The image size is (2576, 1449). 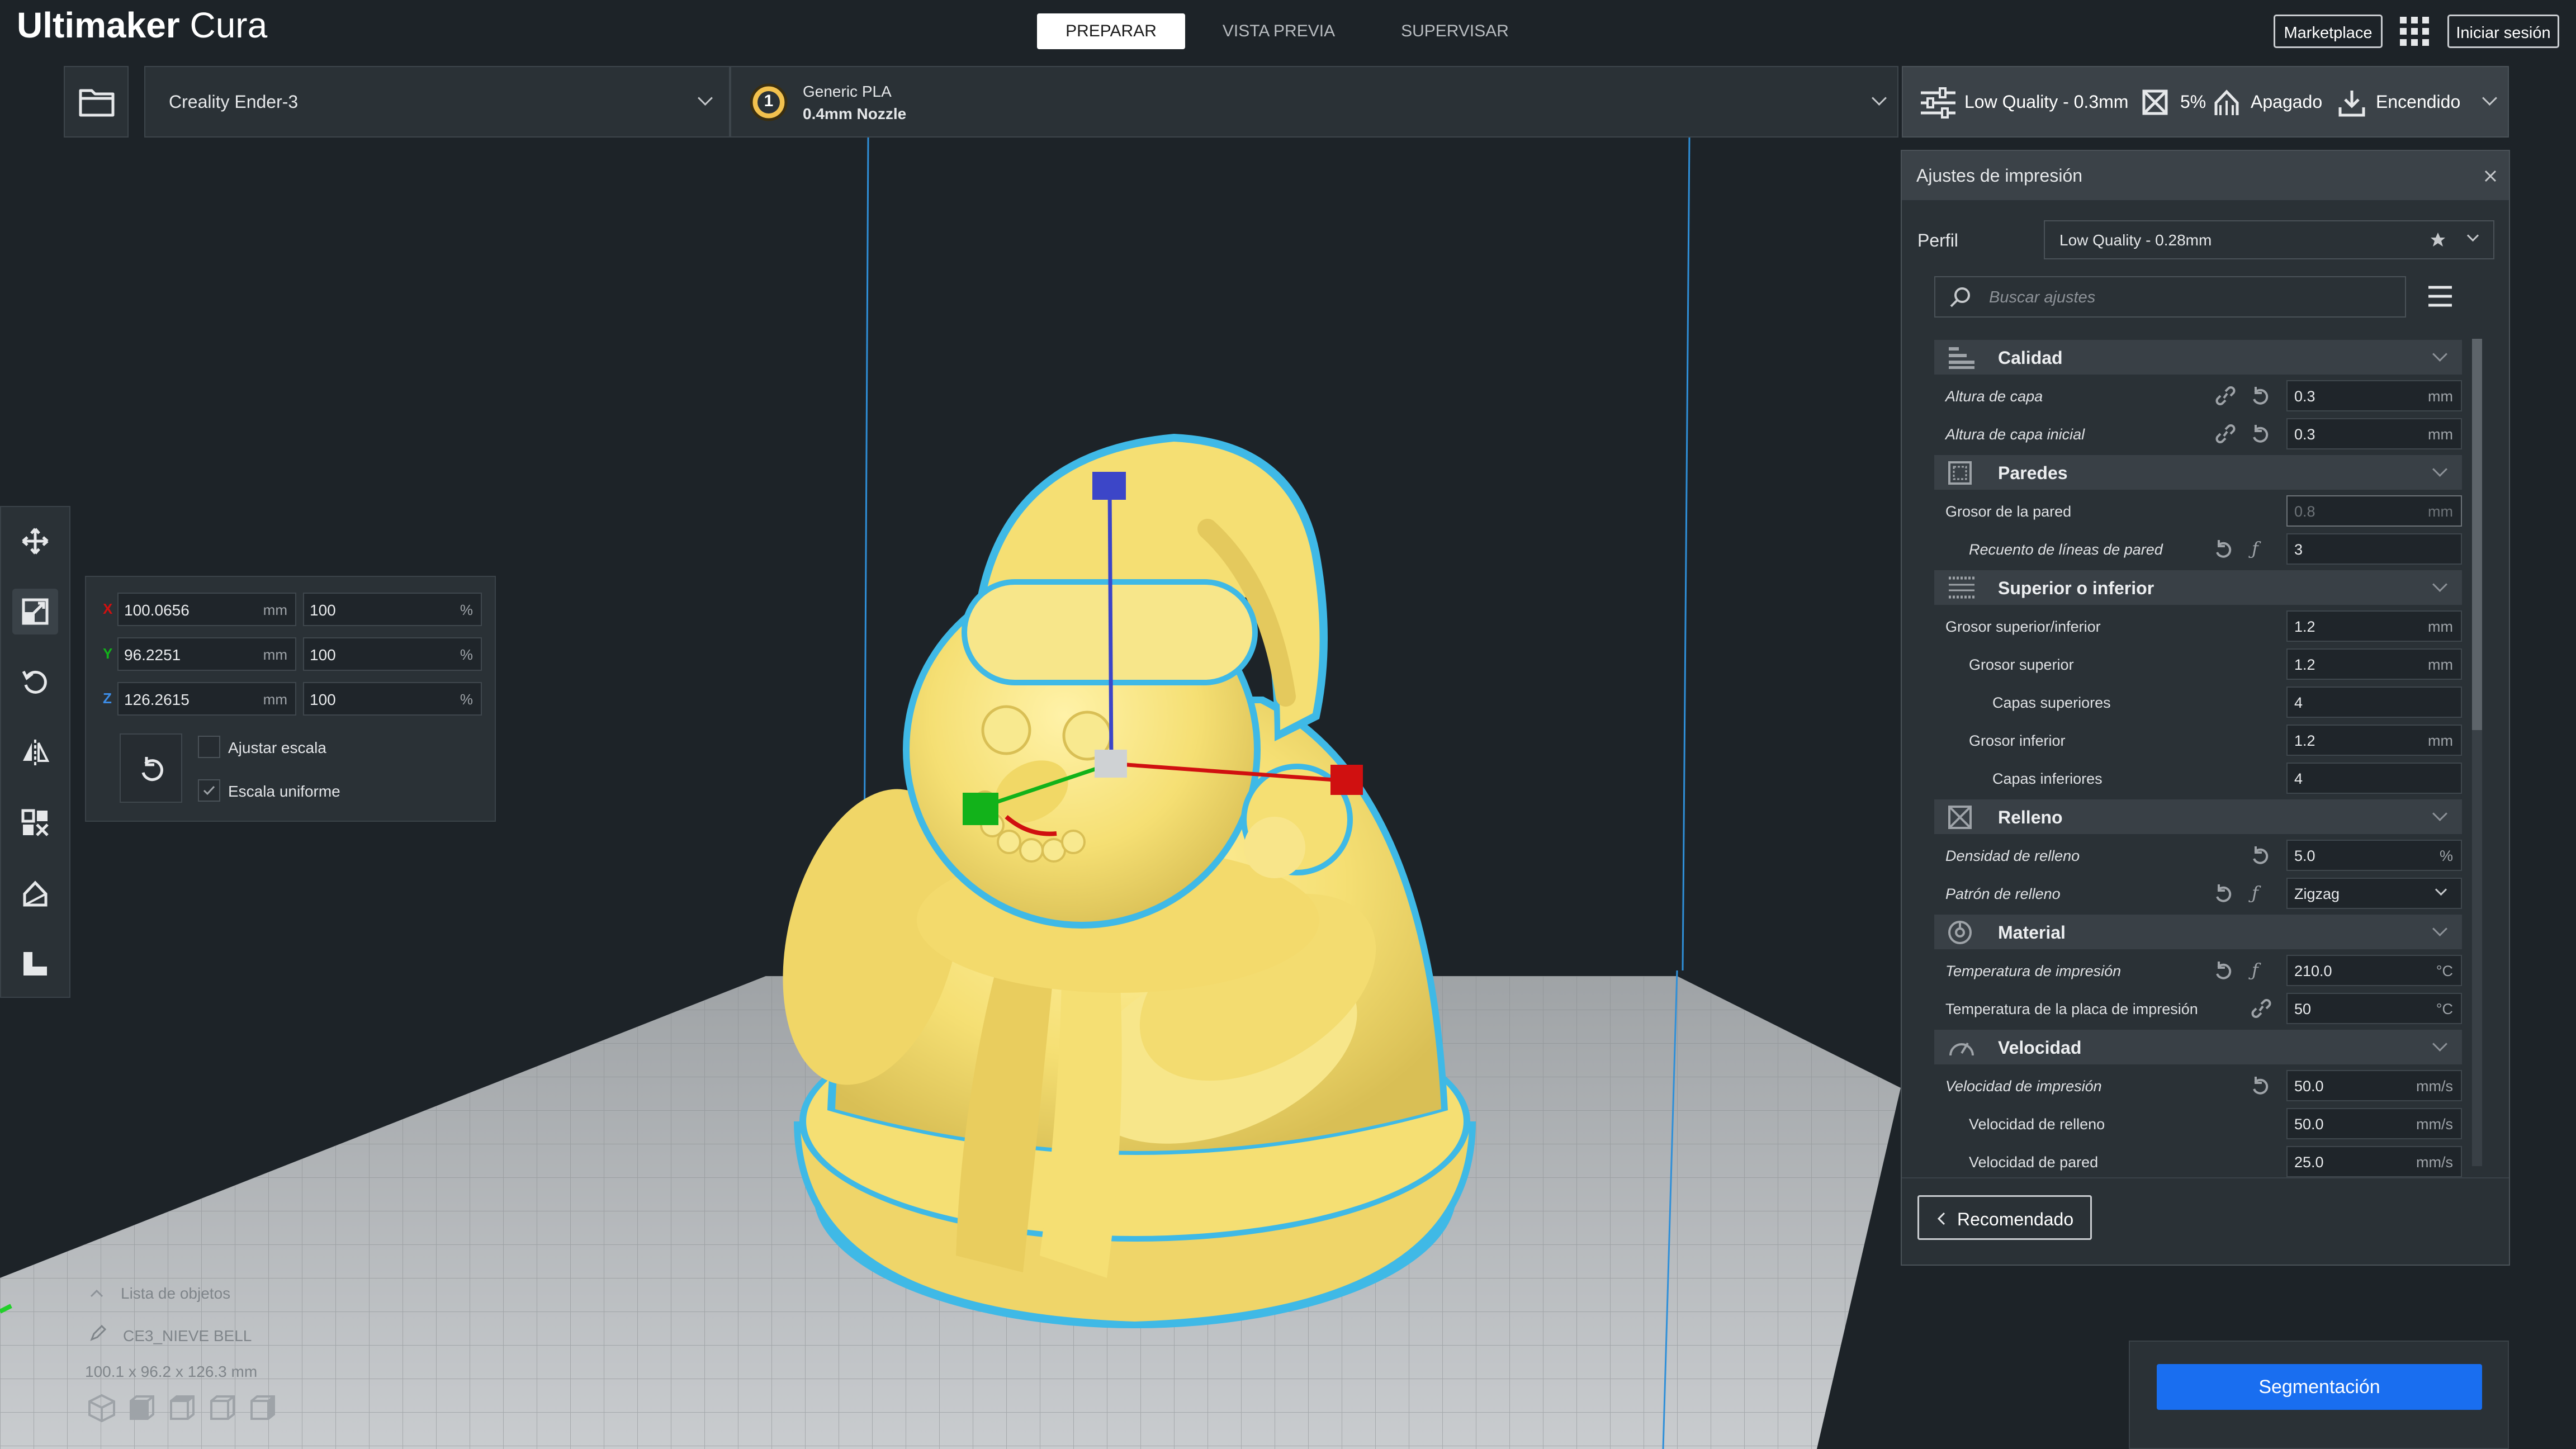 What do you see at coordinates (2037, 1124) in the screenshot?
I see `setting-label: Velocidad de relleno` at bounding box center [2037, 1124].